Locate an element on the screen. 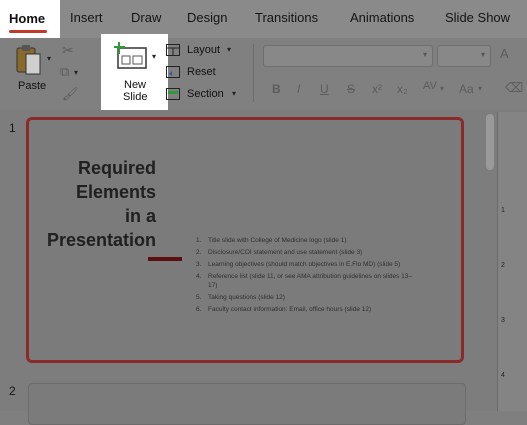  list-item-text: Taking questions (slide 12) is located at coordinates (246, 297).